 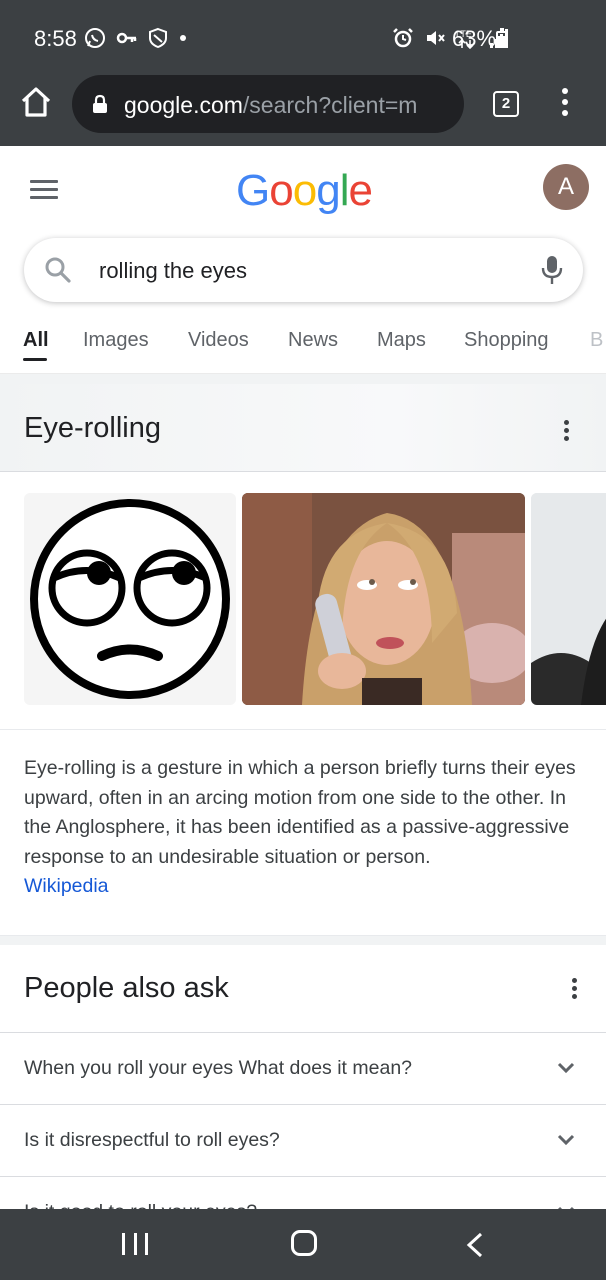 What do you see at coordinates (401, 340) in the screenshot?
I see `tab-maps: Maps` at bounding box center [401, 340].